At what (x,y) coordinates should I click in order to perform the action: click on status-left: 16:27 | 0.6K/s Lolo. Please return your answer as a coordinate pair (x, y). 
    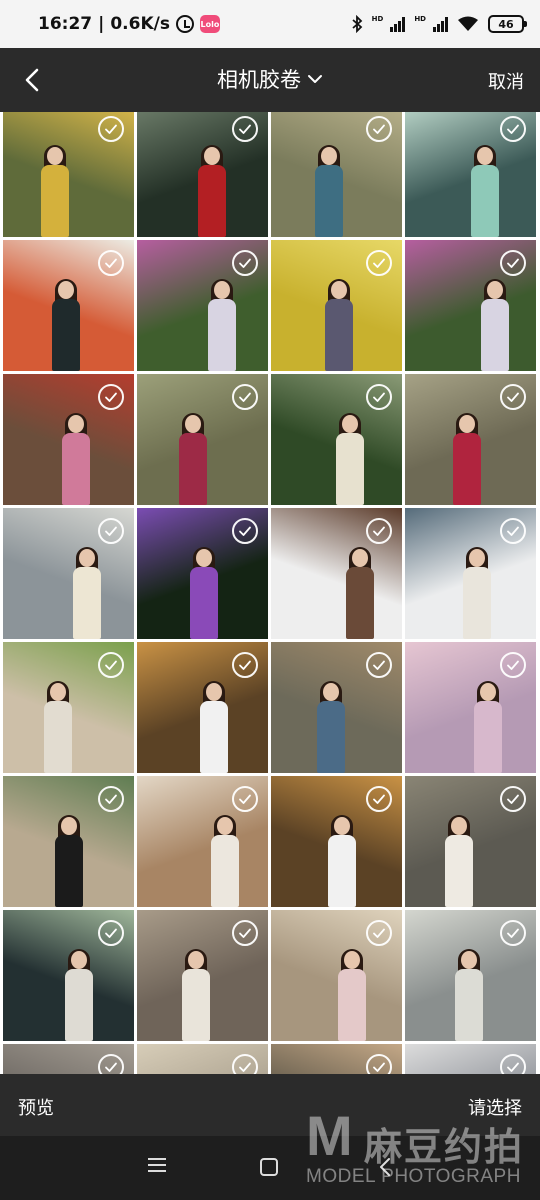
    Looking at the image, I should click on (129, 24).